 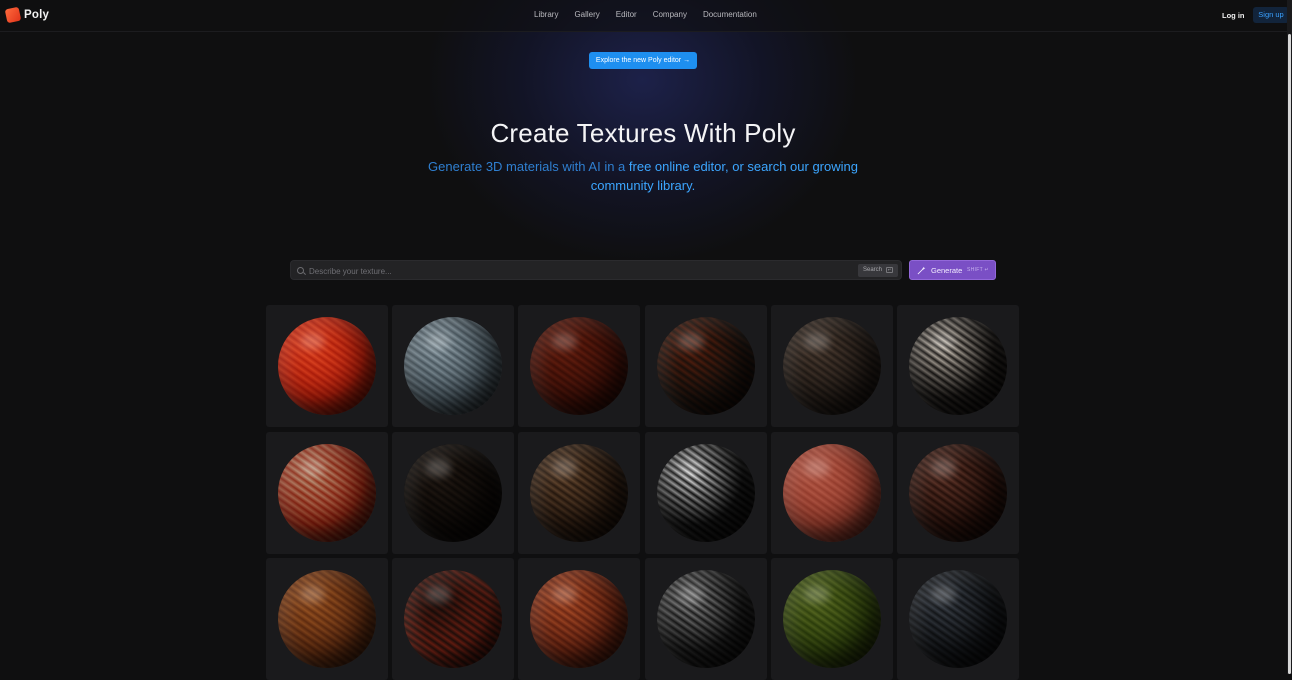 I want to click on dark-bark-material-sphere, so click(x=453, y=492).